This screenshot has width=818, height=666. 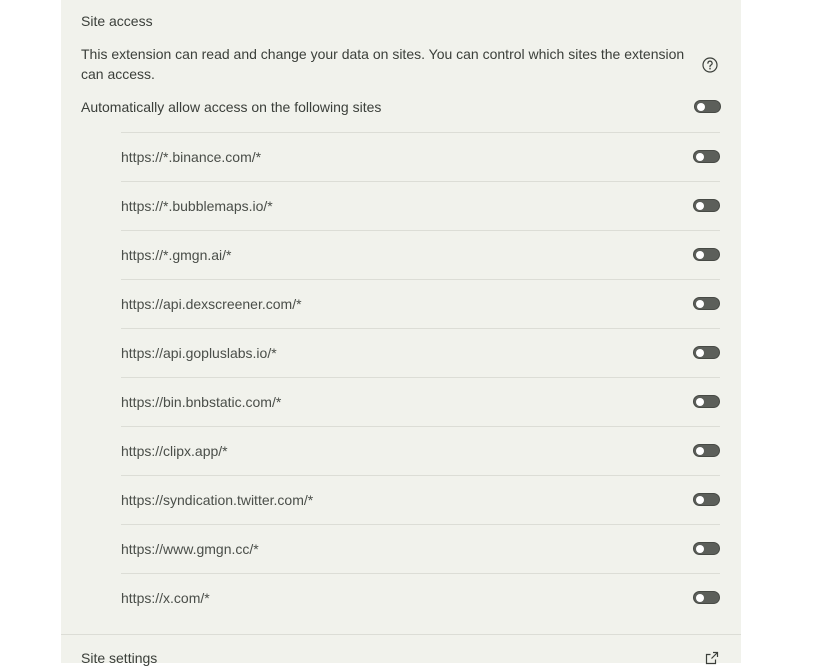 I want to click on section-divider, so click(x=401, y=634).